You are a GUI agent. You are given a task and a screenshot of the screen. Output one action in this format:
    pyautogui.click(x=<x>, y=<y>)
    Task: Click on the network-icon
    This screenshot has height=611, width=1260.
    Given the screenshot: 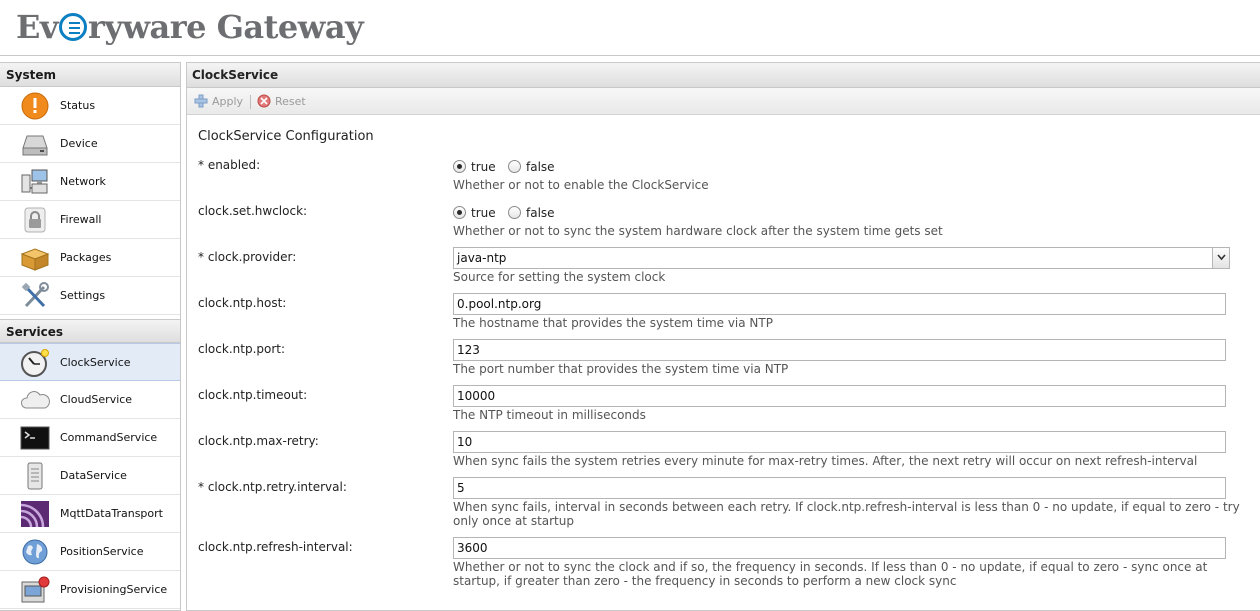 What is the action you would take?
    pyautogui.click(x=34, y=181)
    